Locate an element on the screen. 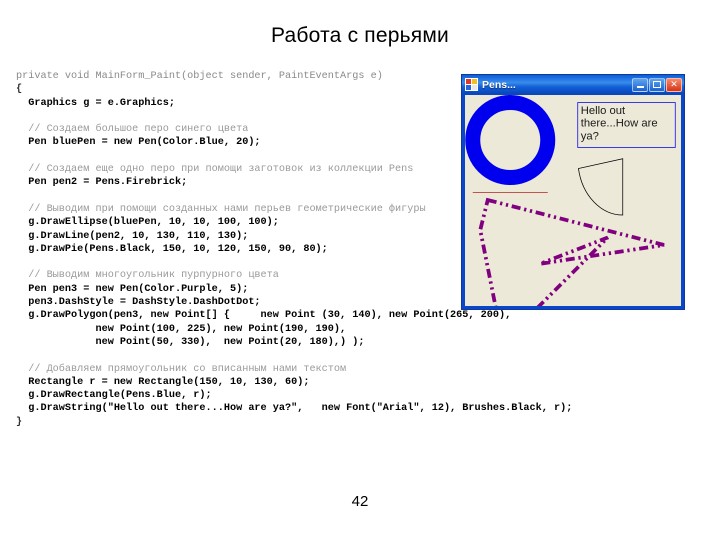  minimize-icon is located at coordinates (640, 87).